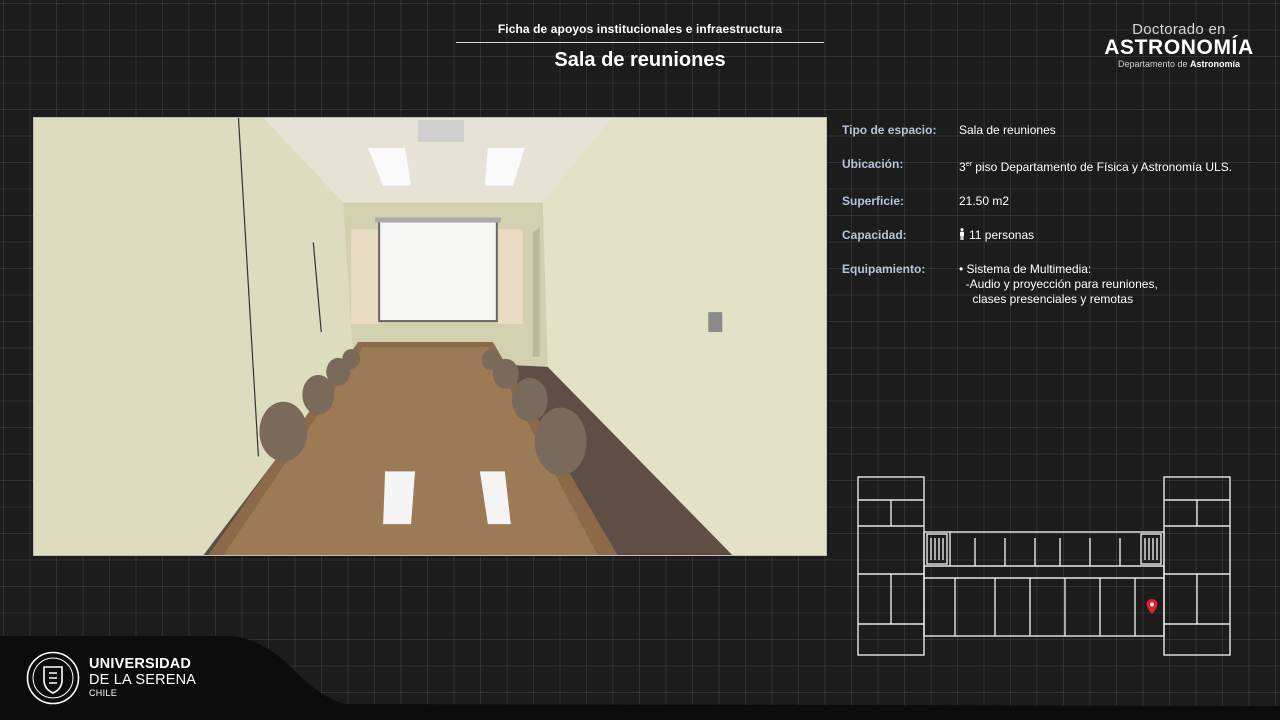  Describe the element at coordinates (1044, 566) in the screenshot. I see `floor-plan` at that location.